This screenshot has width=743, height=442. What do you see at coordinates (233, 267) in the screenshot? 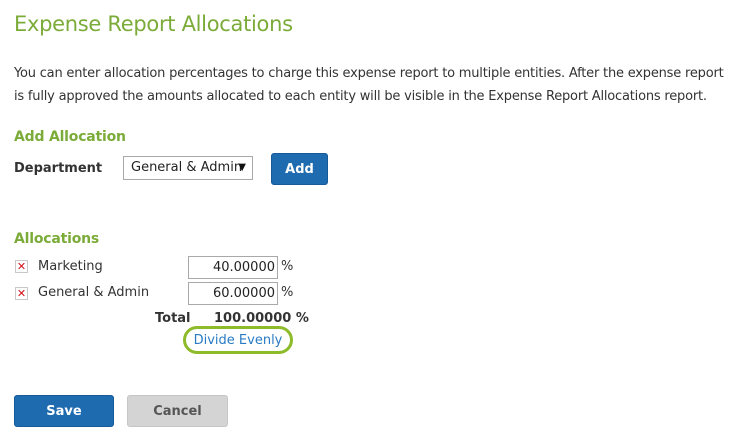
I see `allocation-percent-marketing: 40.00000` at bounding box center [233, 267].